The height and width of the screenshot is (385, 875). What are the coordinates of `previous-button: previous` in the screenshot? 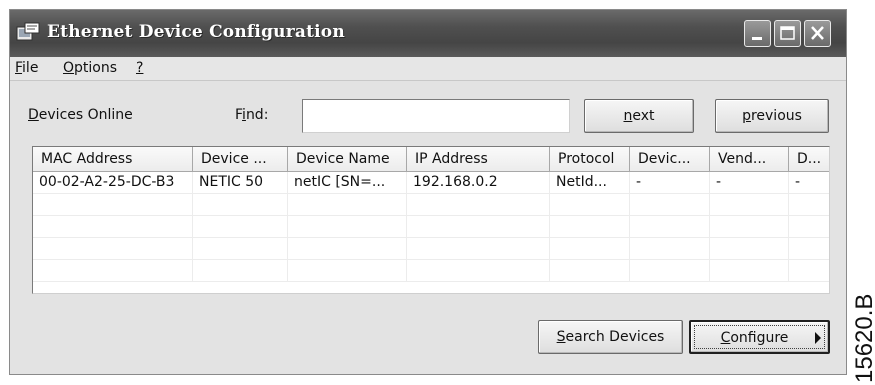 It's located at (772, 116).